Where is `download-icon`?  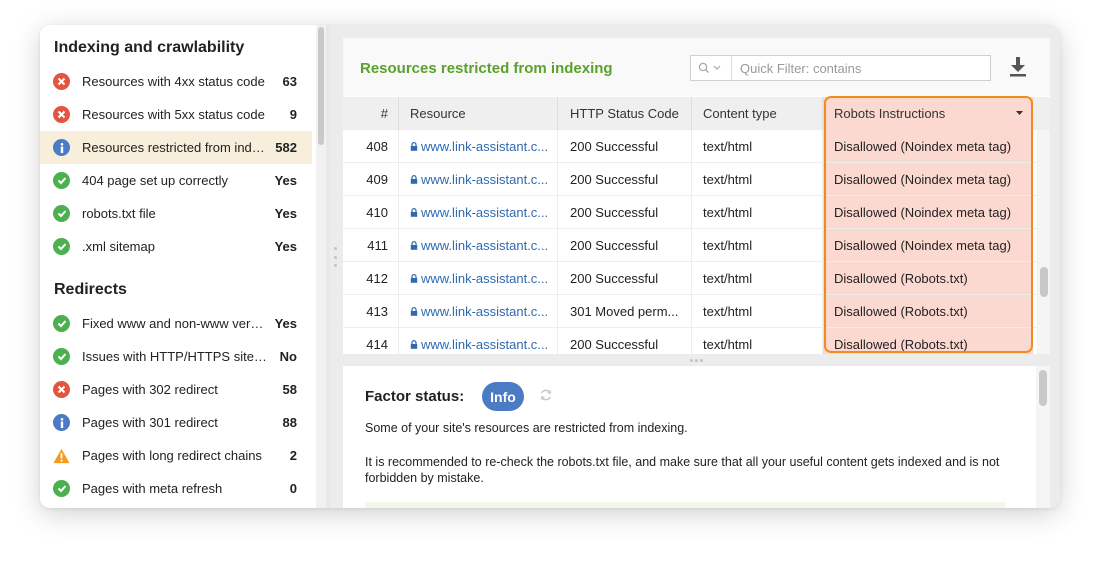 download-icon is located at coordinates (1018, 67).